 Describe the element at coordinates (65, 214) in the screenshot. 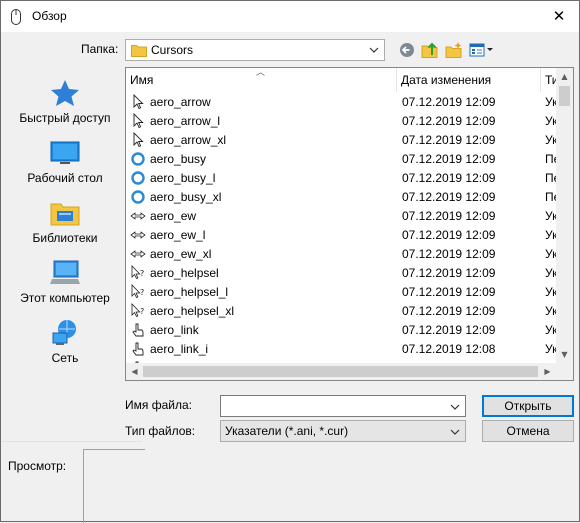

I see `libraries-icon` at that location.